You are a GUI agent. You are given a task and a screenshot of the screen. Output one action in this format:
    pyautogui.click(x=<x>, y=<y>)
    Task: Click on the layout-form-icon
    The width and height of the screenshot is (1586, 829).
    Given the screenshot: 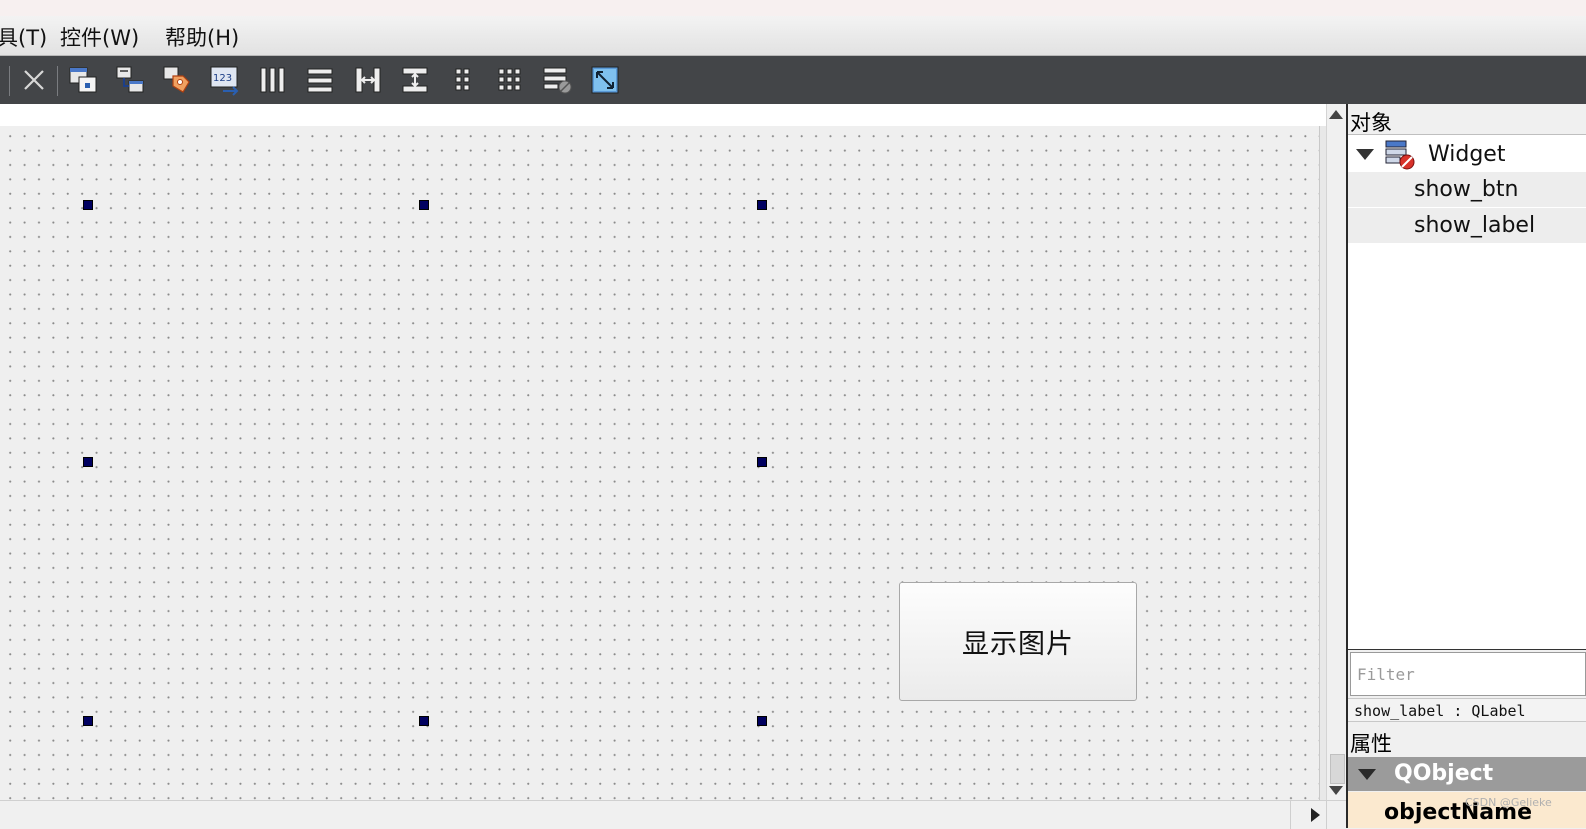 What is the action you would take?
    pyautogui.click(x=463, y=80)
    